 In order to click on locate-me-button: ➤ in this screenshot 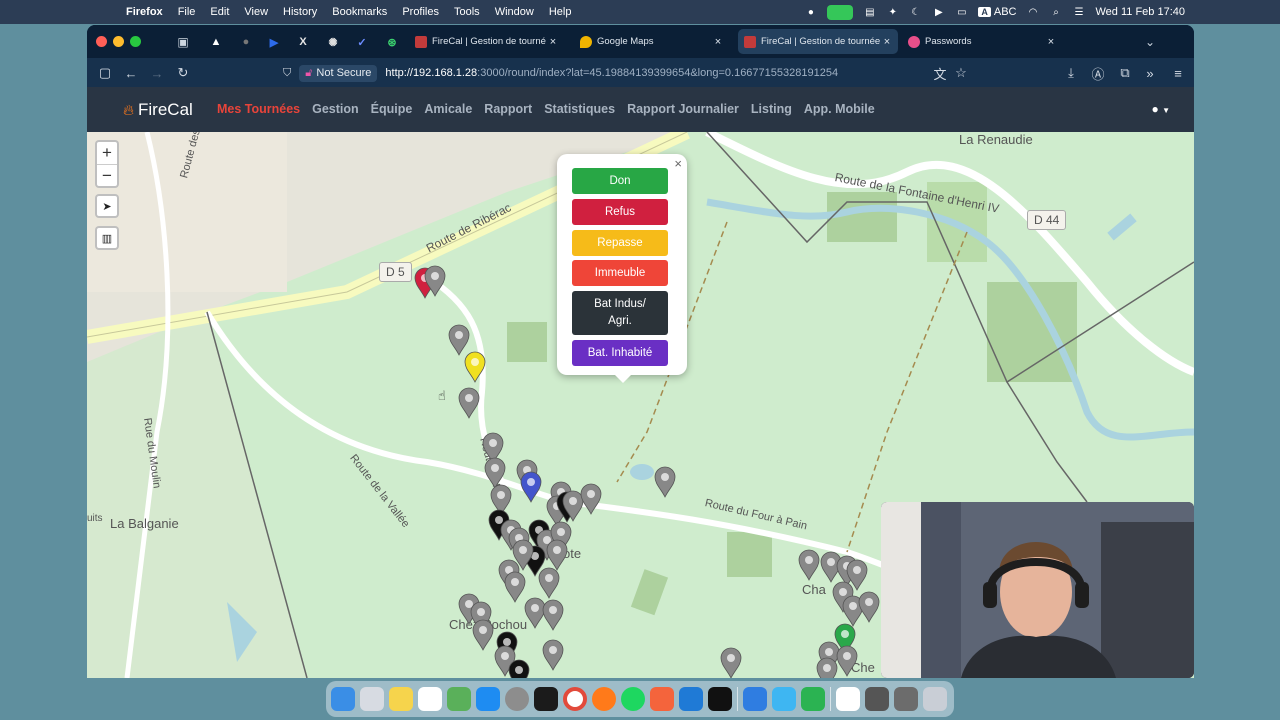, I will do `click(107, 206)`.